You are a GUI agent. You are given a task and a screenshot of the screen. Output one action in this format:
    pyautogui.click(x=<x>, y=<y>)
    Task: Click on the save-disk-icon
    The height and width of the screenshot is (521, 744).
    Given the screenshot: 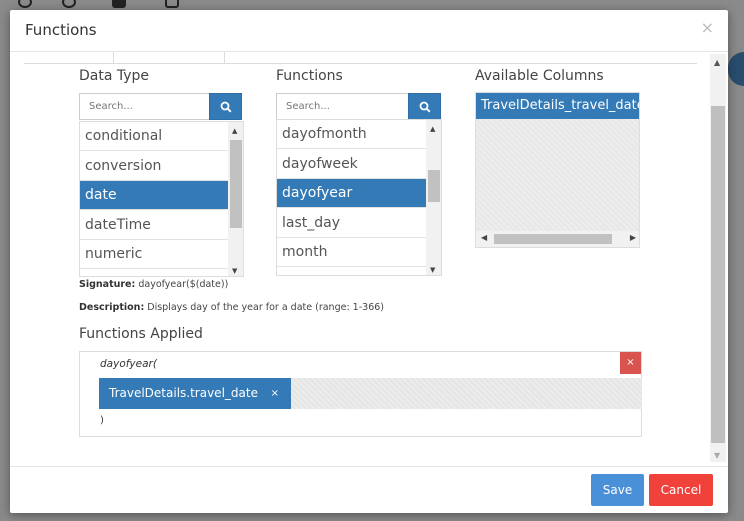 What is the action you would take?
    pyautogui.click(x=172, y=4)
    